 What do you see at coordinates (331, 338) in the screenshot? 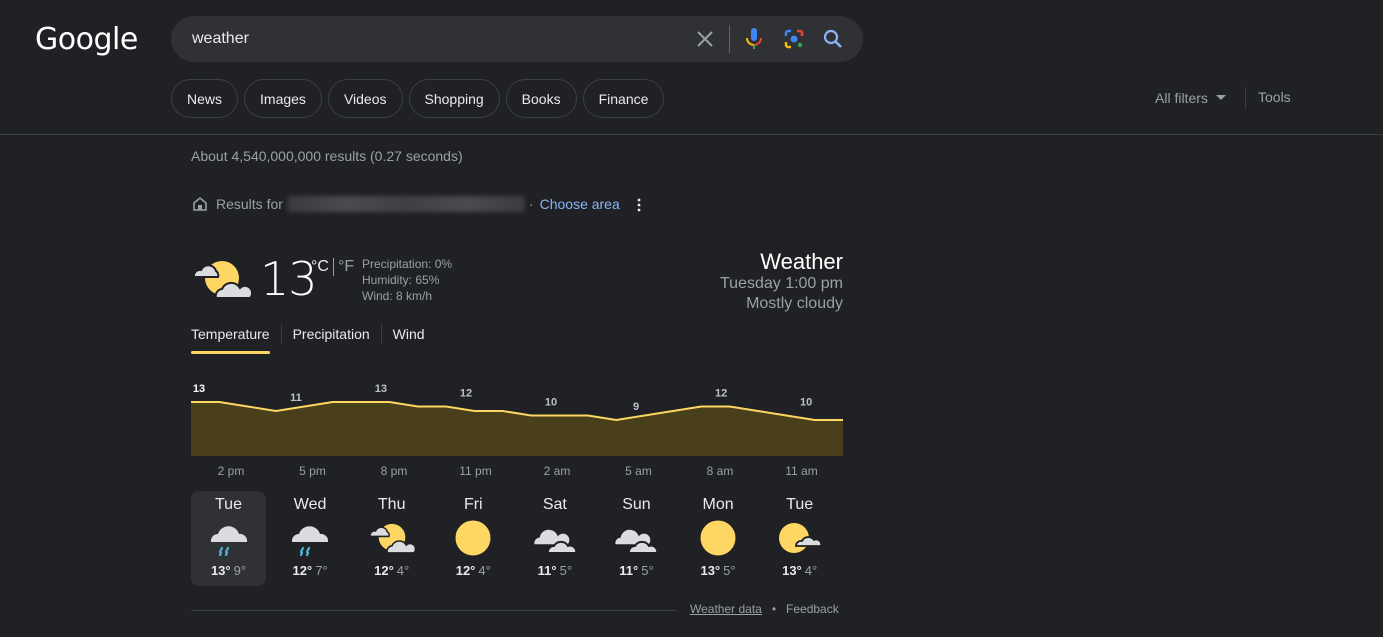
I see `tab-precipitation: Precipitation` at bounding box center [331, 338].